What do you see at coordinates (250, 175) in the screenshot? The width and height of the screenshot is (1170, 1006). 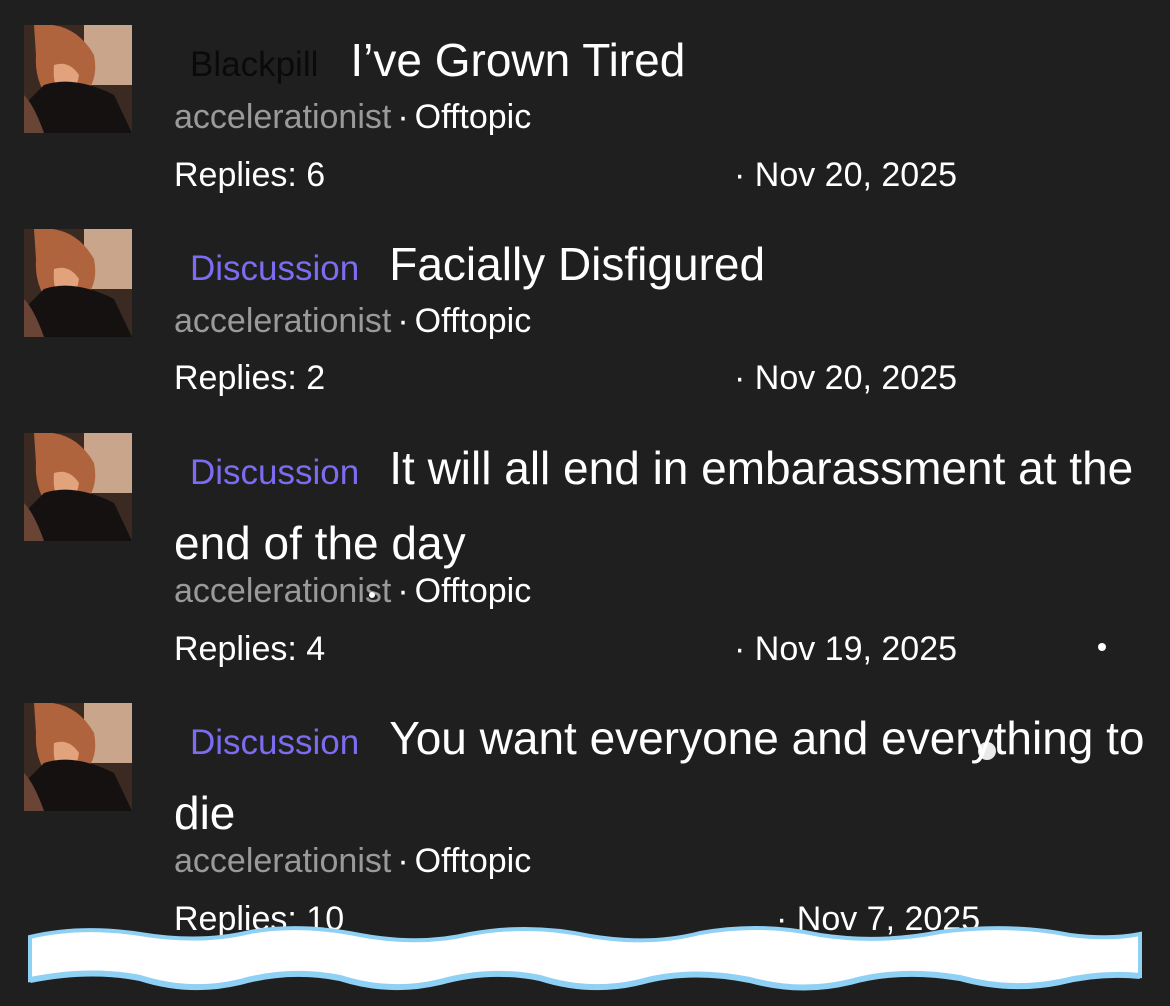 I see `thread-replies: Replies: 6` at bounding box center [250, 175].